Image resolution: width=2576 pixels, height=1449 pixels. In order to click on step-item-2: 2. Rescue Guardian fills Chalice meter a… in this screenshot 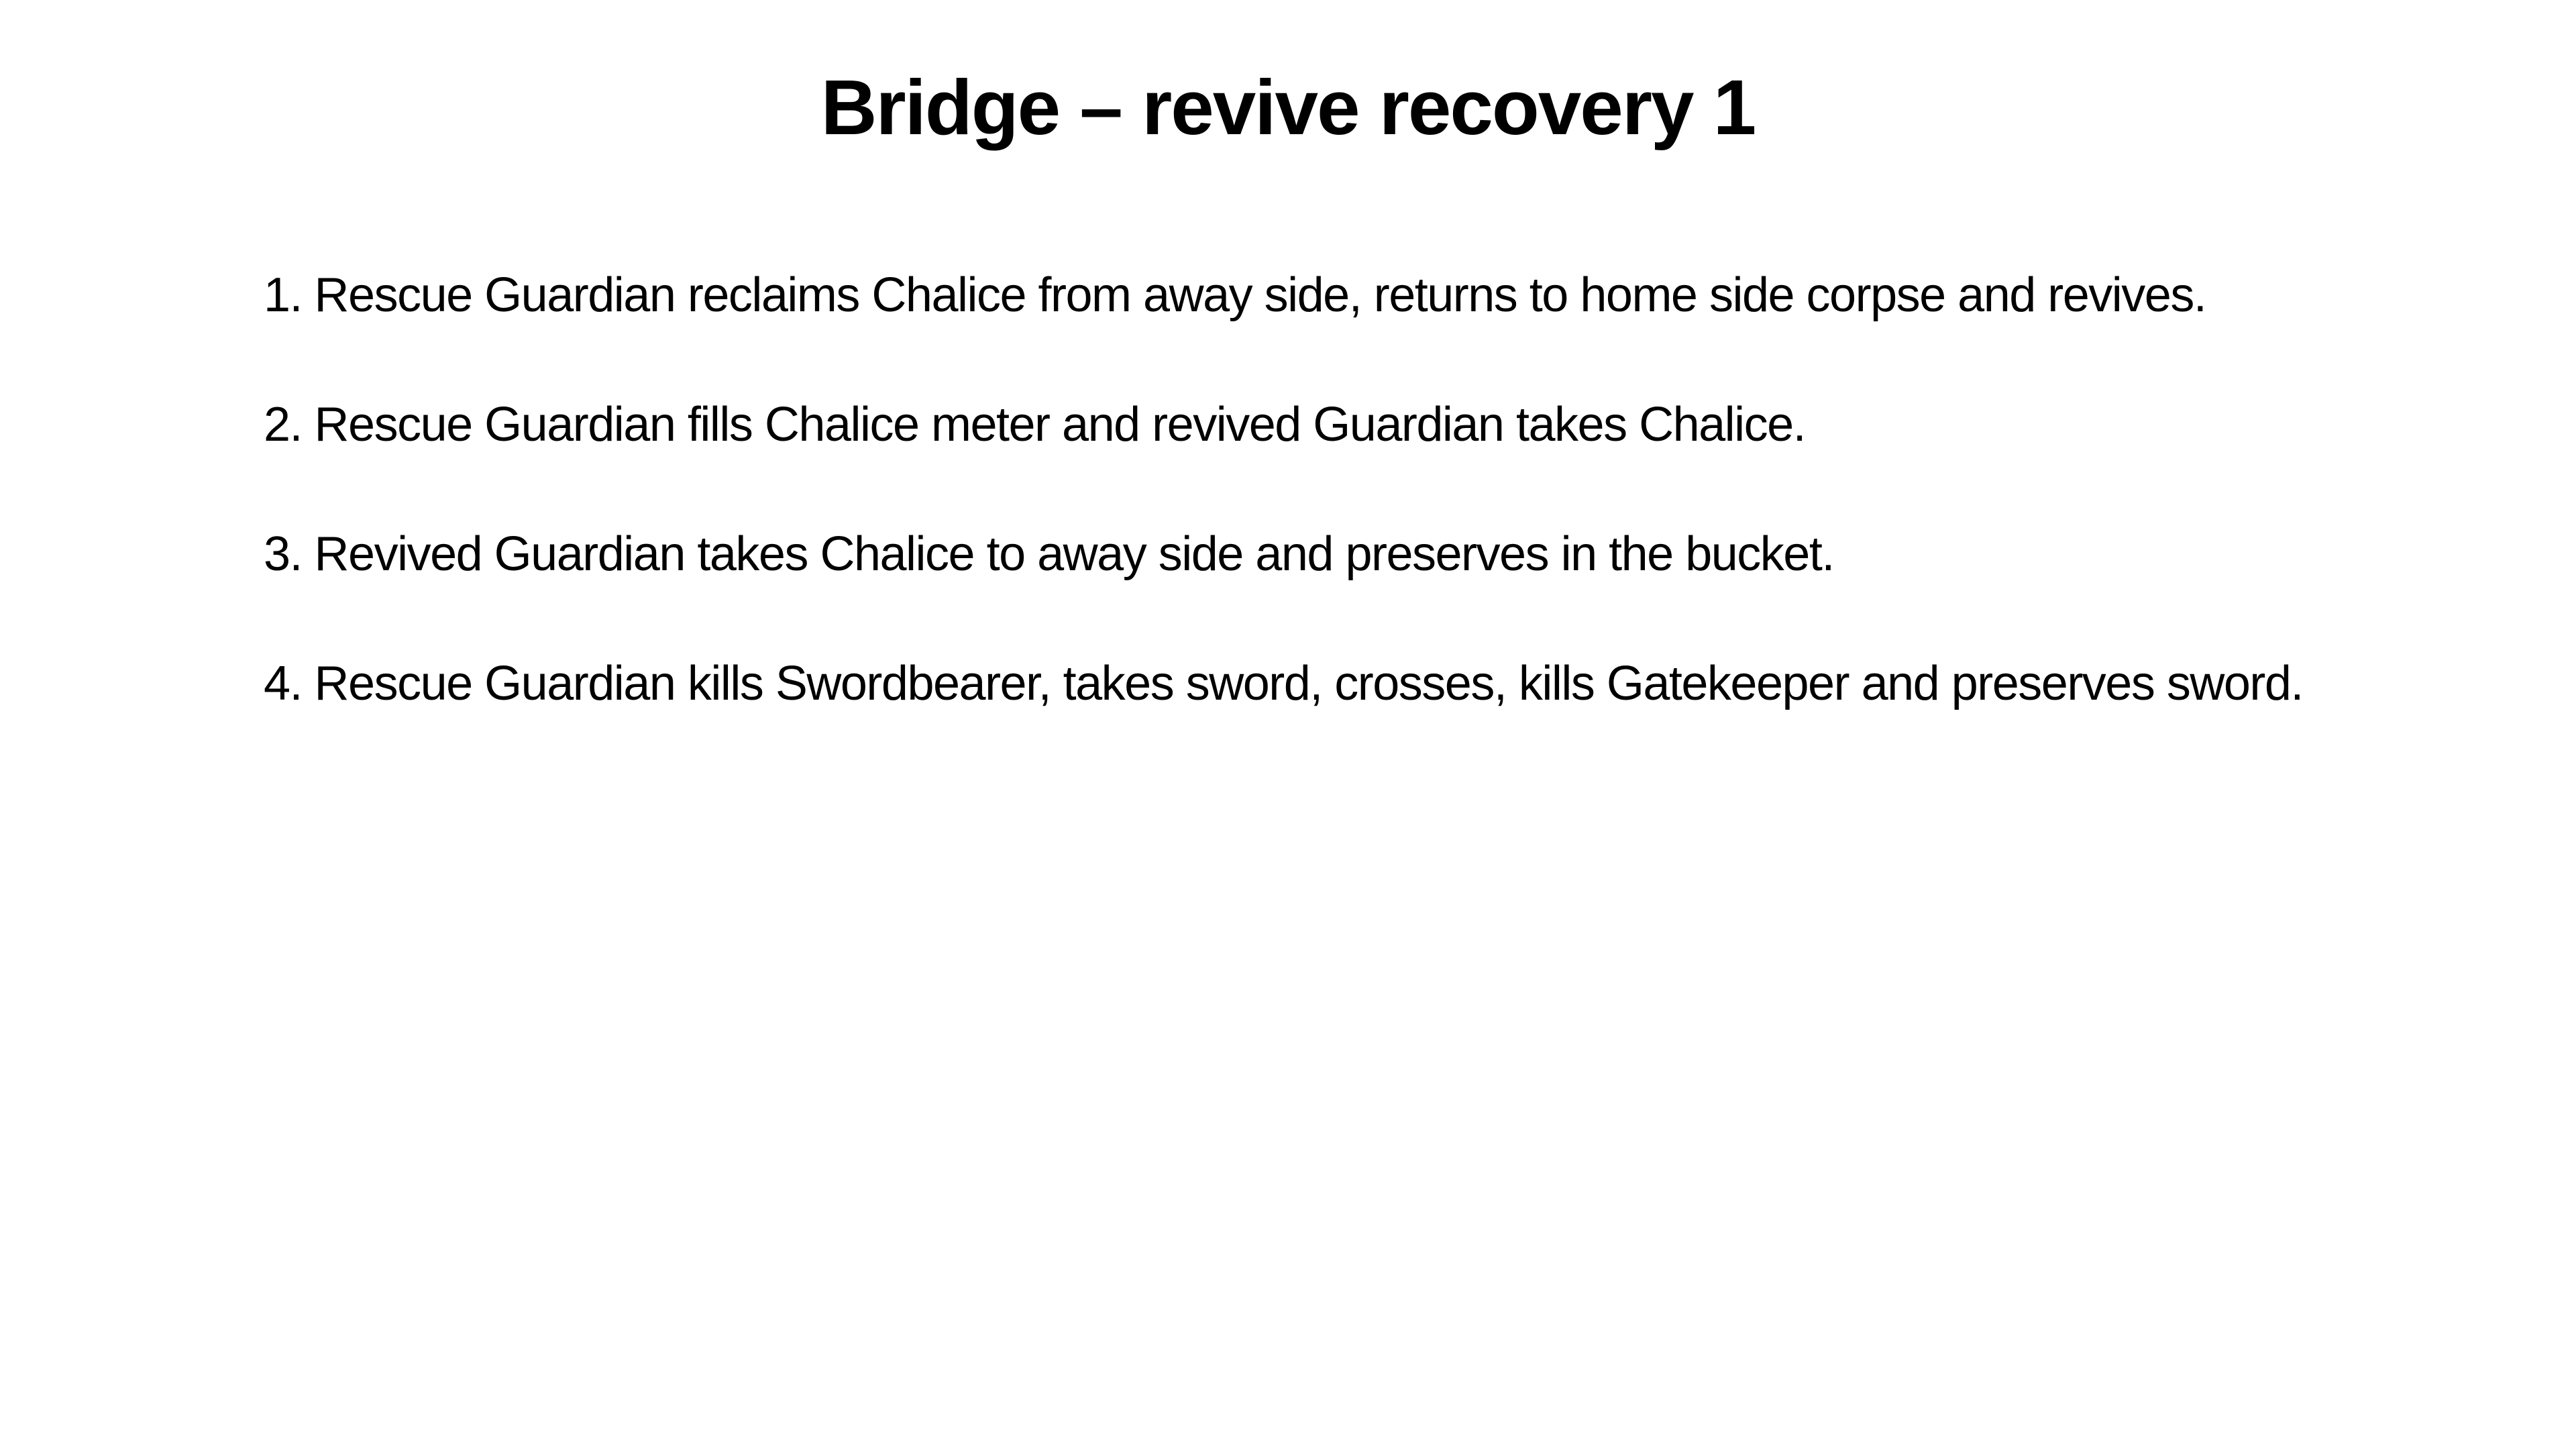, I will do `click(1035, 424)`.